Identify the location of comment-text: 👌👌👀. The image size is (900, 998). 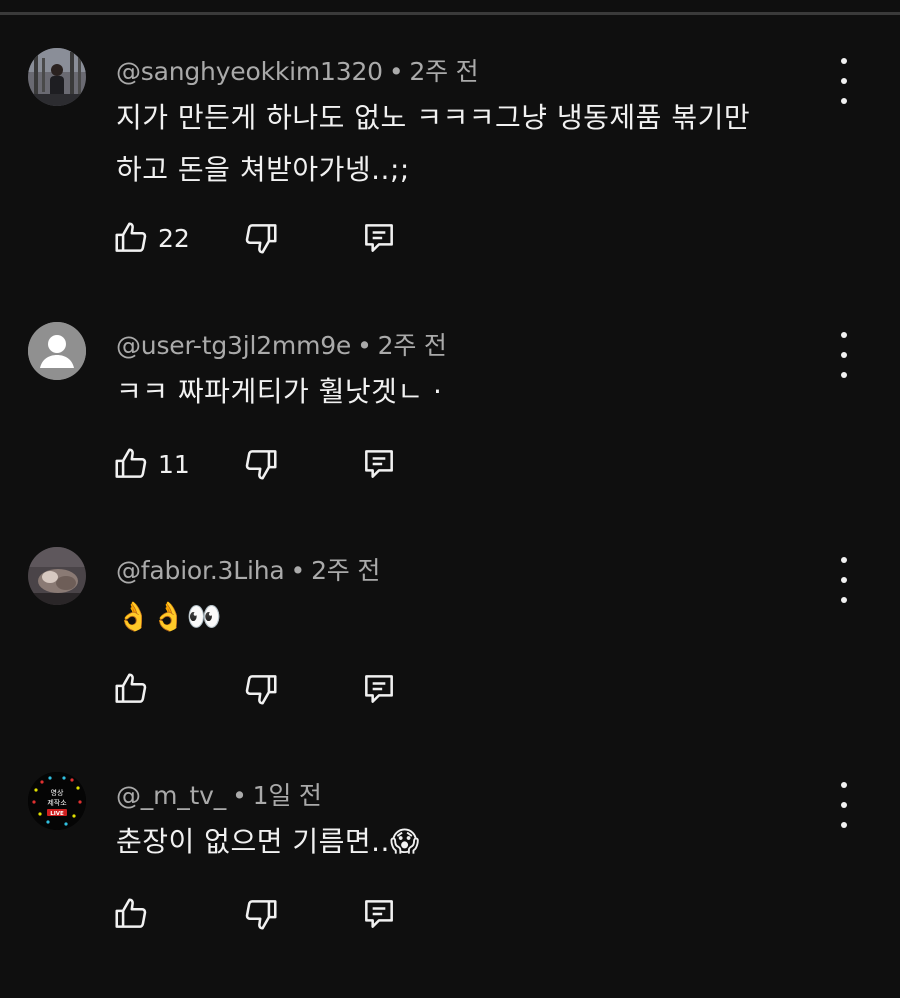
(466, 617).